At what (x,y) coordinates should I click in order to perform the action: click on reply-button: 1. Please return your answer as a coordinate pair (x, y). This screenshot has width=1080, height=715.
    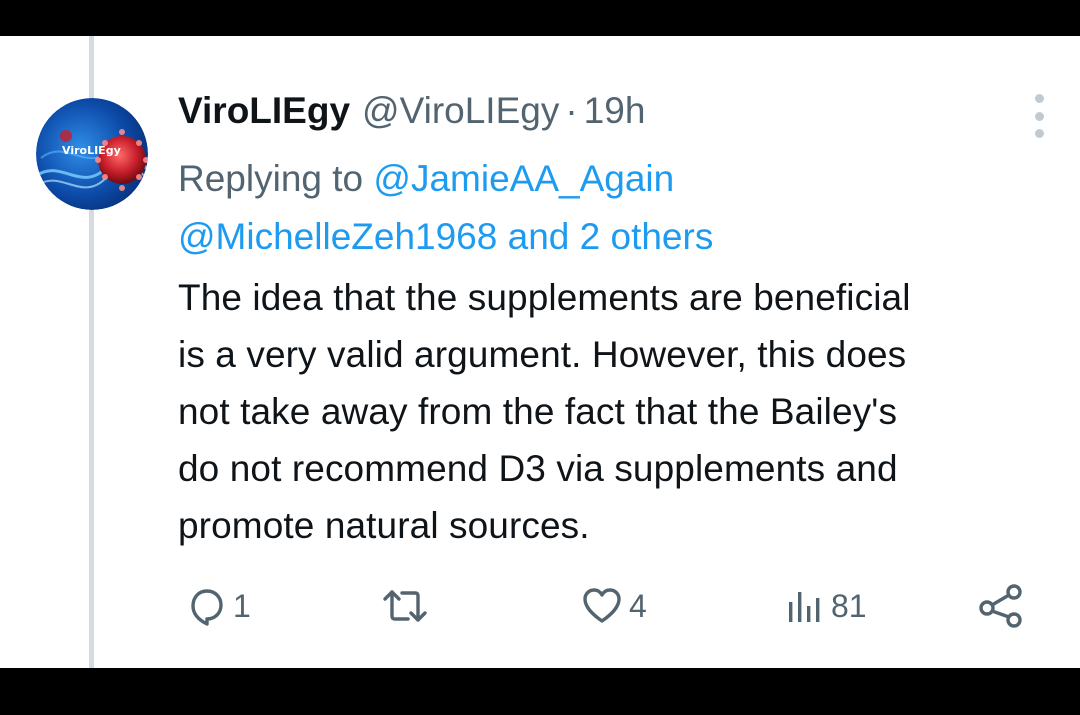
    Looking at the image, I should click on (218, 606).